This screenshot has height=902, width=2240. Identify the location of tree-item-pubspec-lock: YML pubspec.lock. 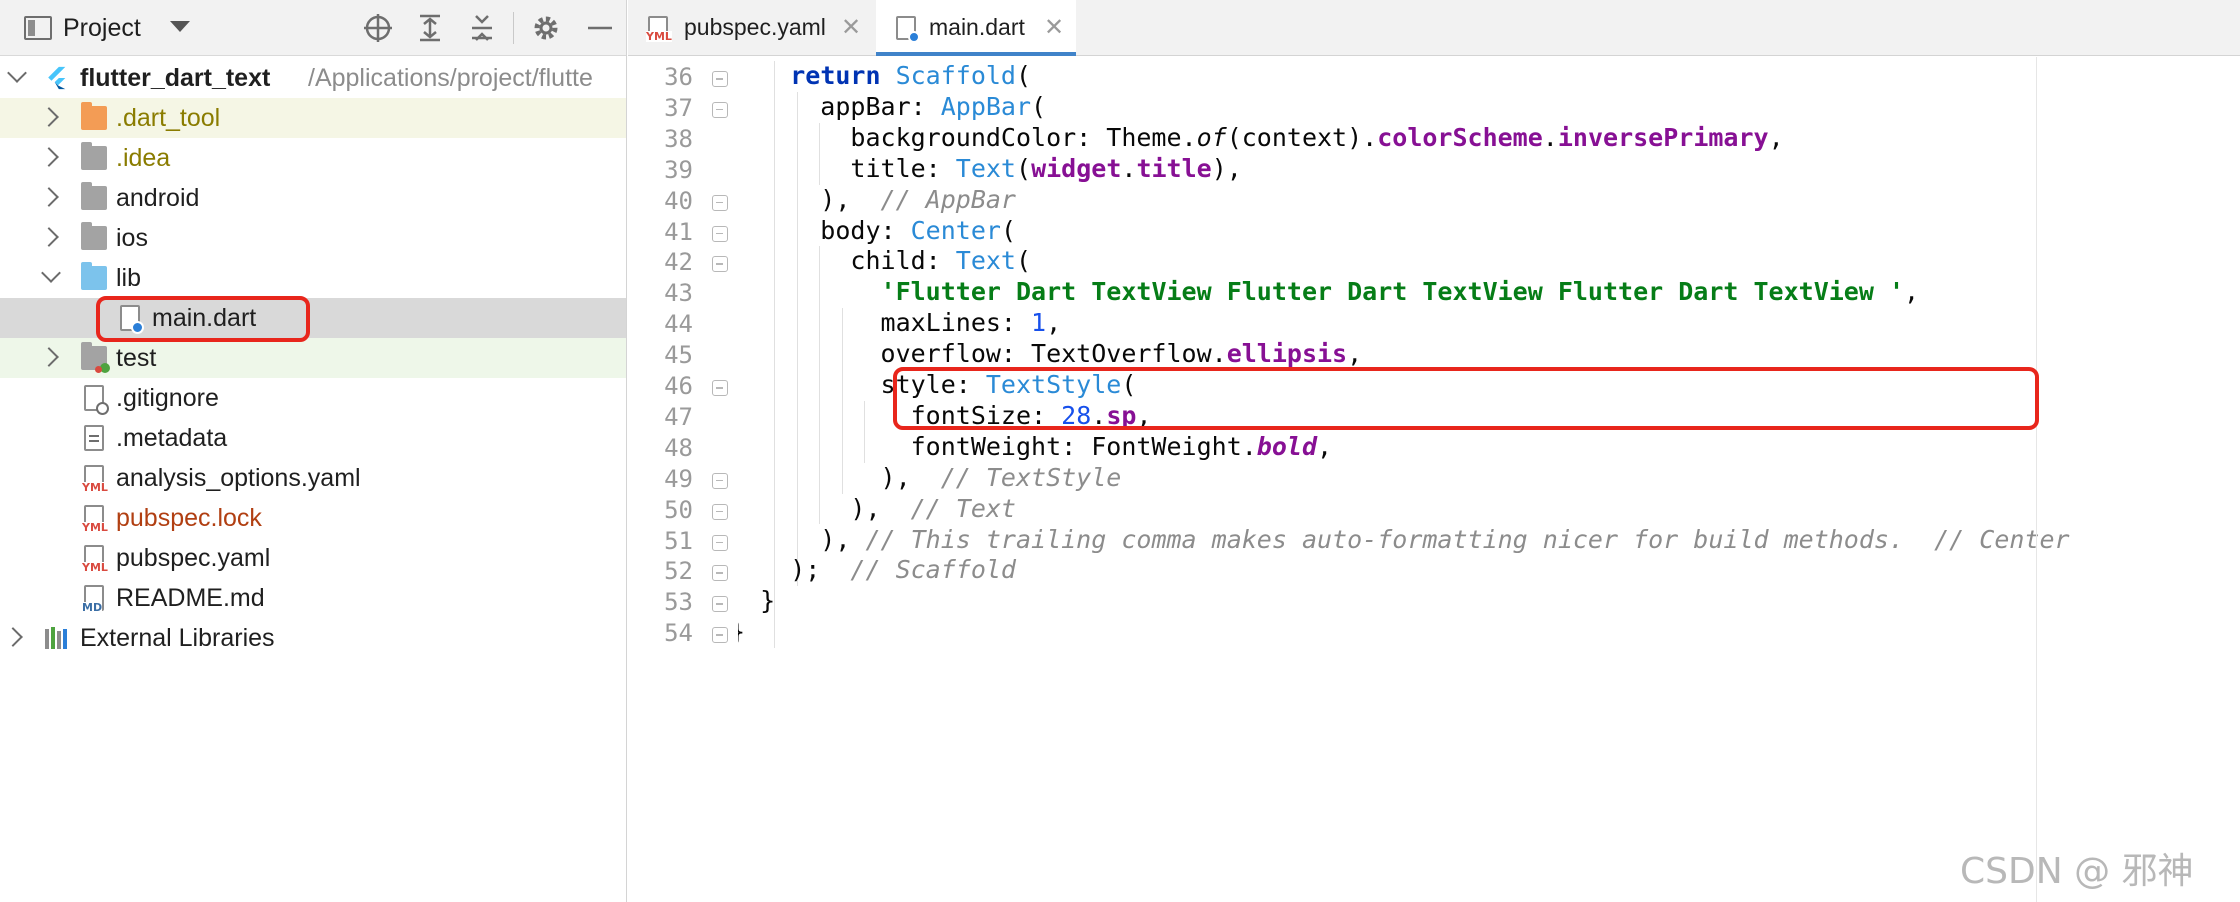
(313, 518).